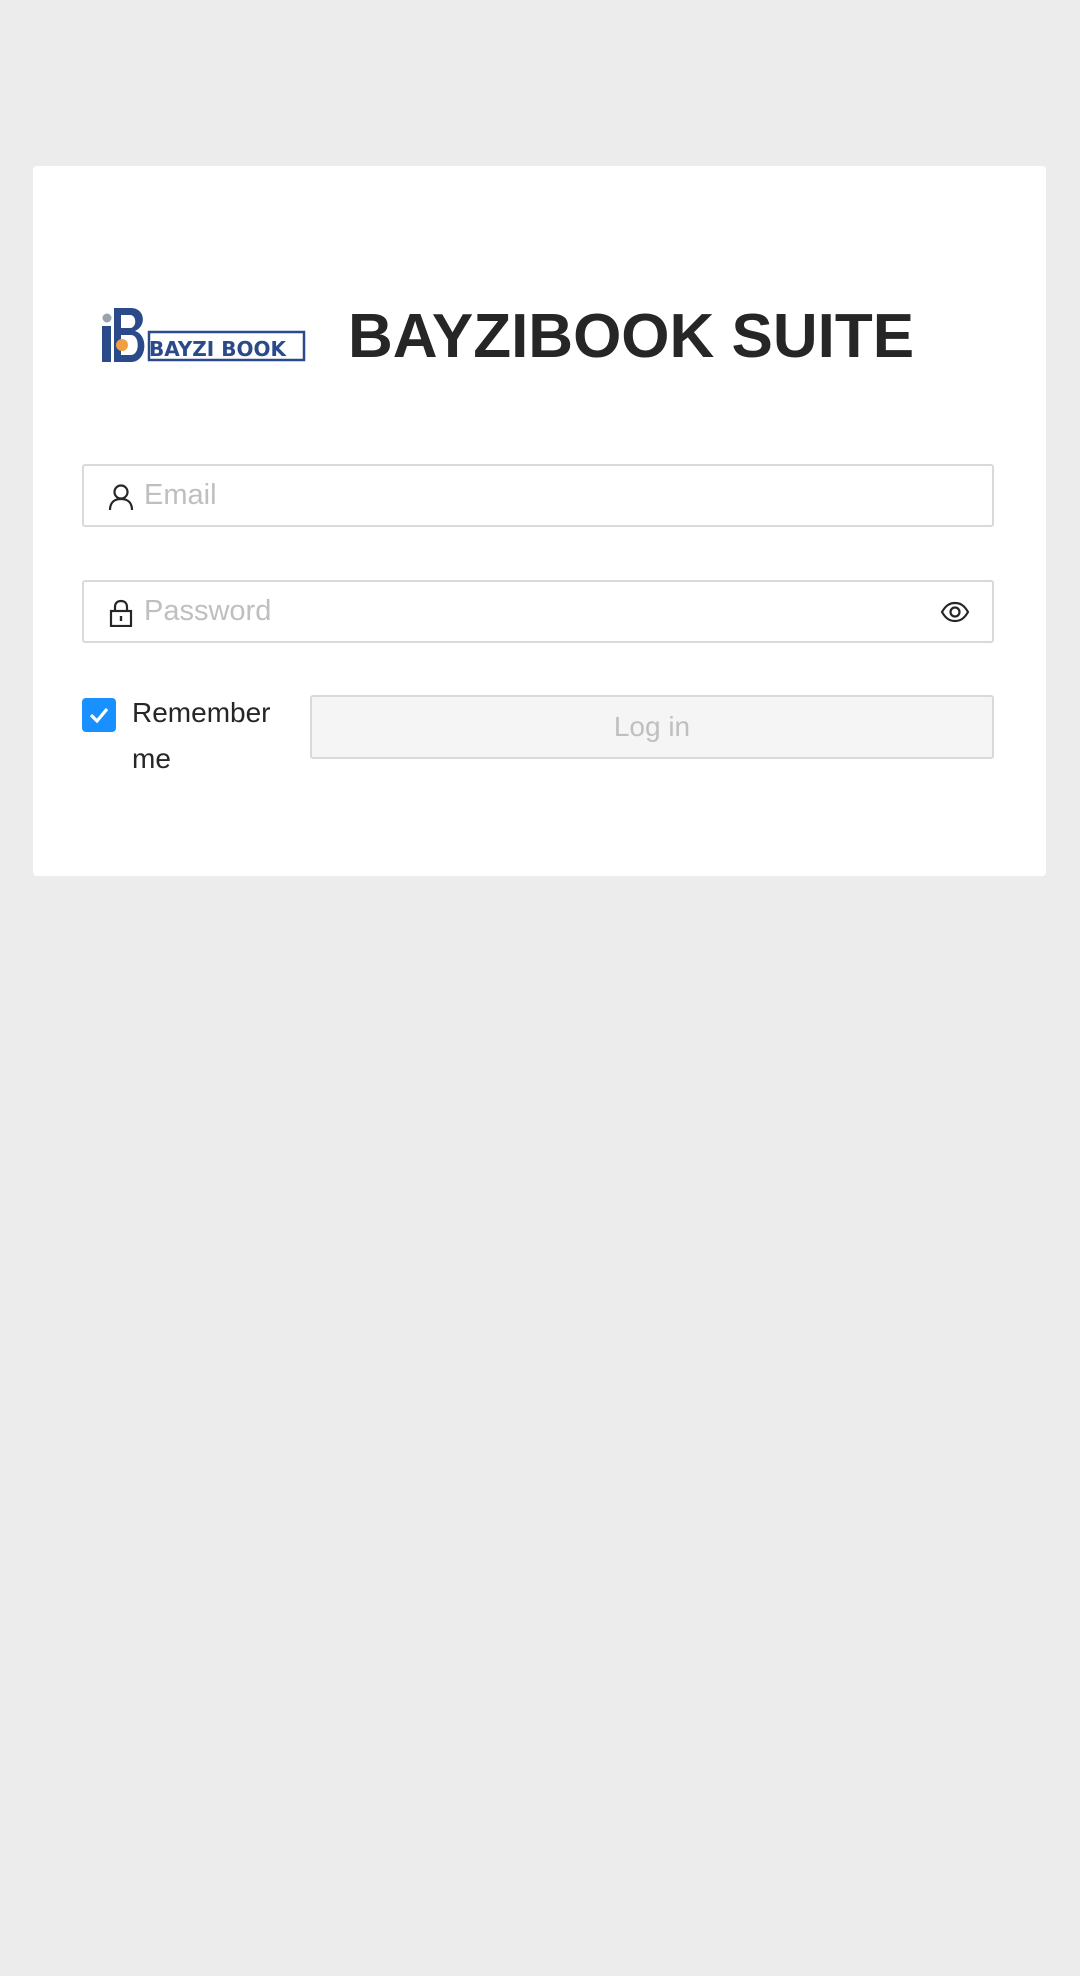  I want to click on remember-me-checkbox, so click(99, 715).